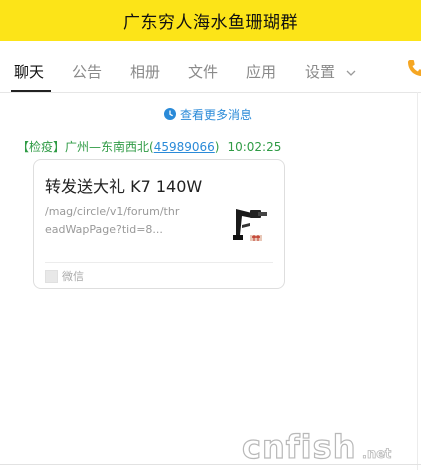 This screenshot has width=421, height=470. Describe the element at coordinates (145, 71) in the screenshot. I see `tab-album: 相册` at that location.